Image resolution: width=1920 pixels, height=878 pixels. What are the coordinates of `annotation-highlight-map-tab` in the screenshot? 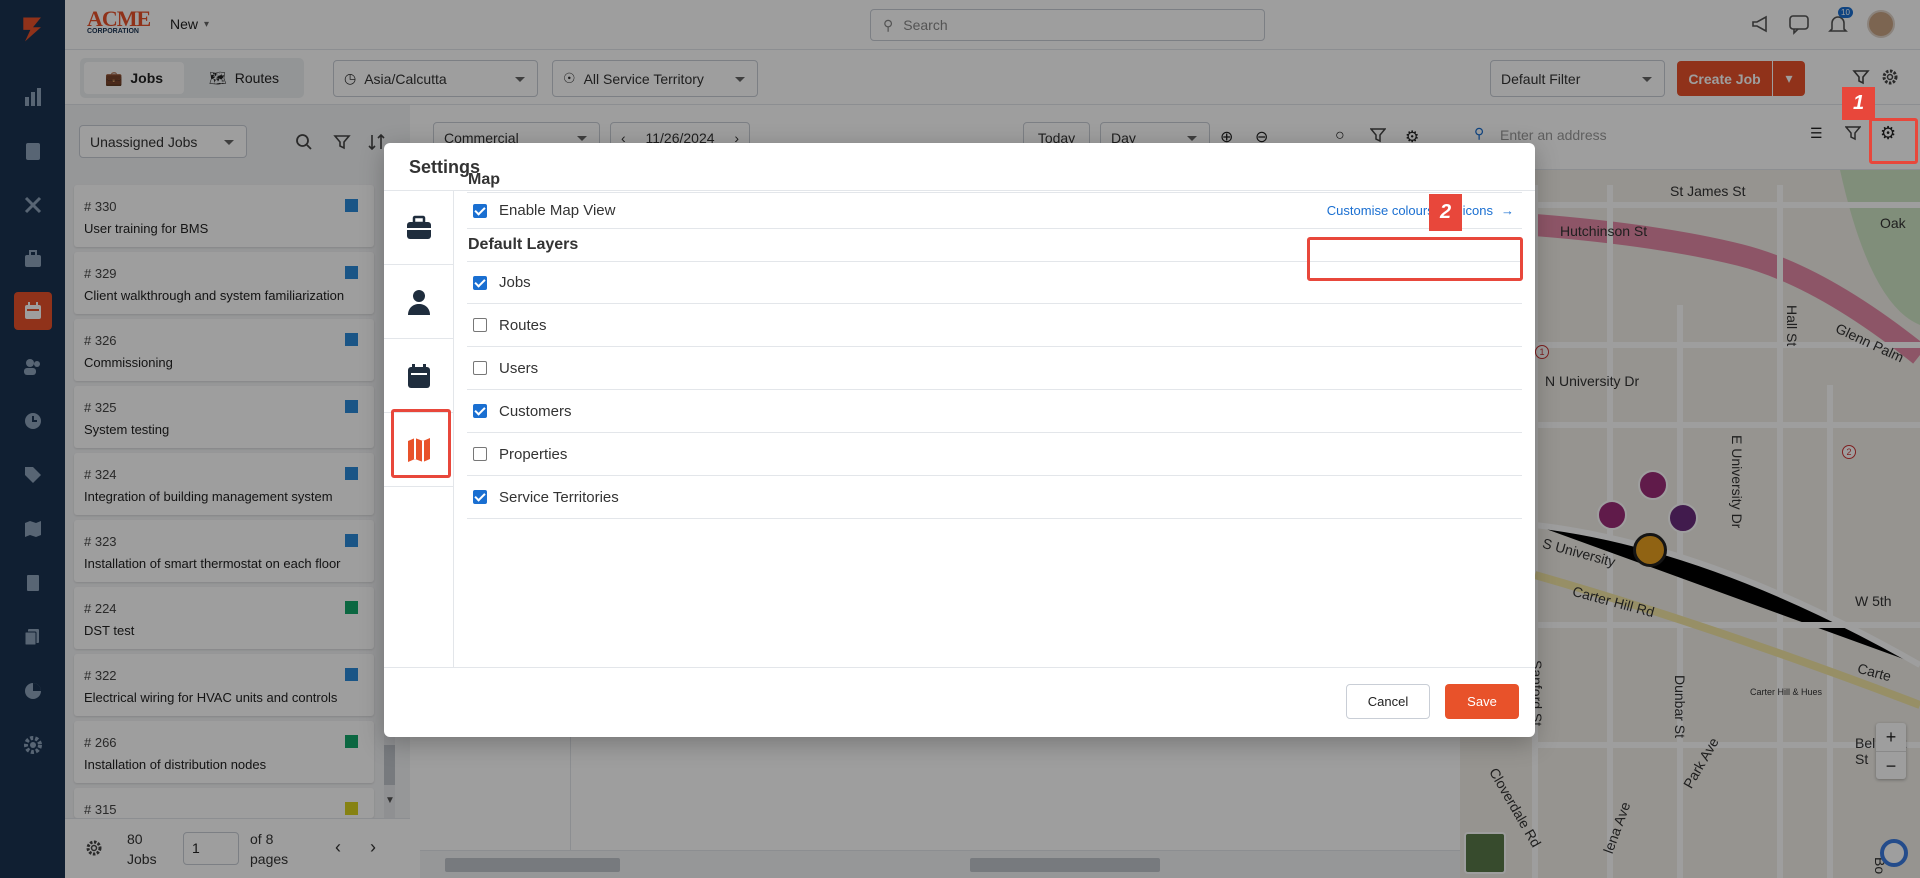 It's located at (421, 443).